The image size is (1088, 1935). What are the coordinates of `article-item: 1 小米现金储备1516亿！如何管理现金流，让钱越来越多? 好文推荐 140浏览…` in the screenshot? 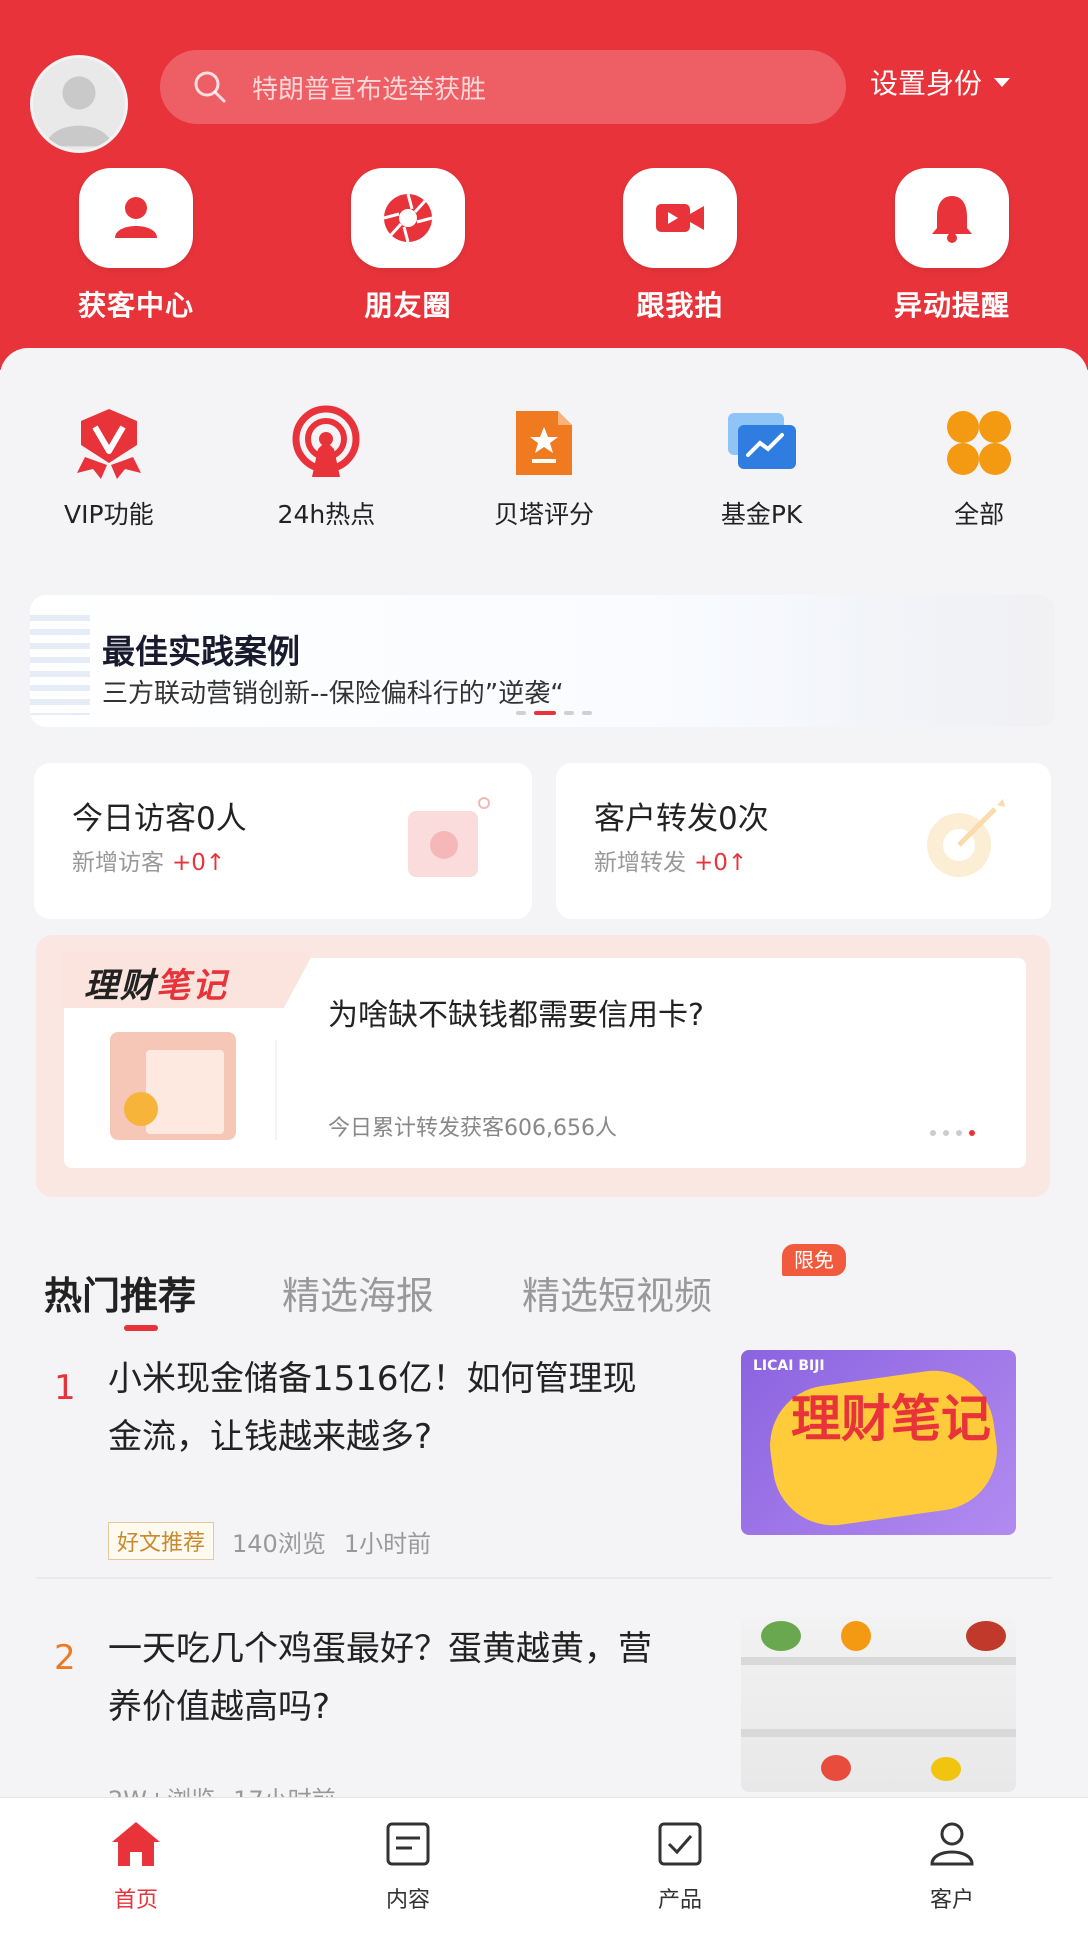 It's located at (546, 1455).